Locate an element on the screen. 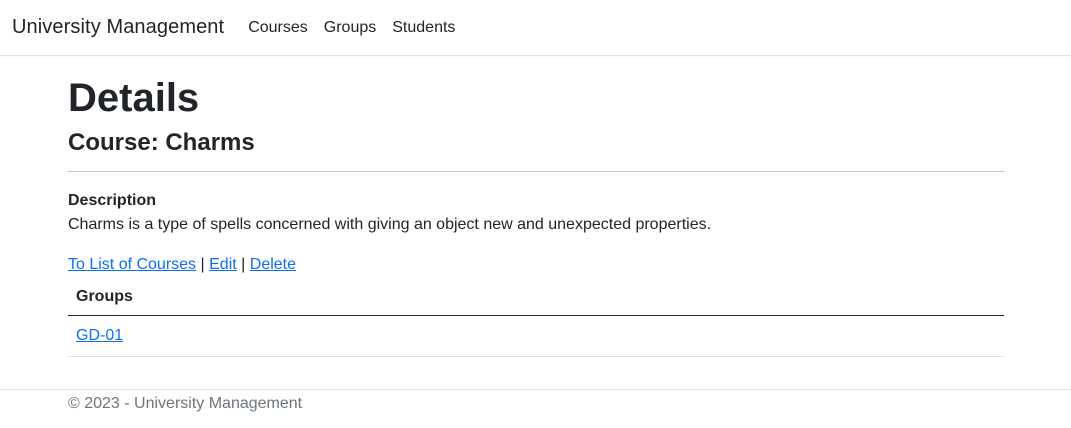 The image size is (1071, 428). brand-link: University Management is located at coordinates (118, 27).